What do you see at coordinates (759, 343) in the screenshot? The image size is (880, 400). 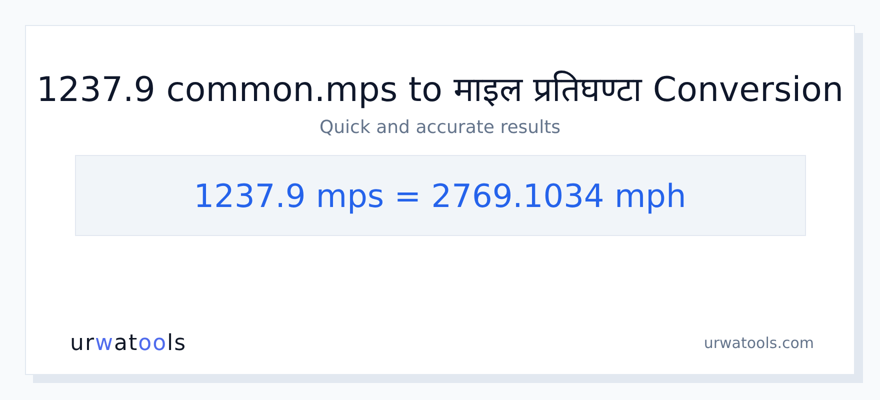 I see `site-url: urwatools.com` at bounding box center [759, 343].